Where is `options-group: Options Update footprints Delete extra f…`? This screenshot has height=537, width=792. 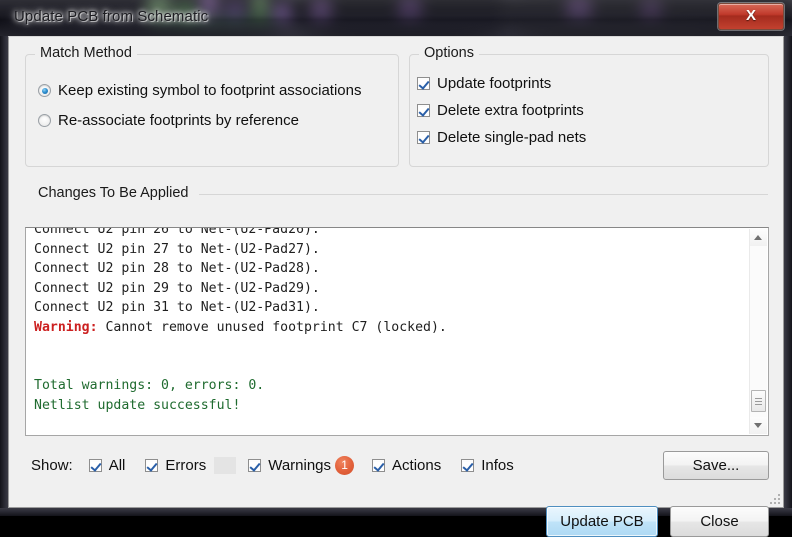 options-group: Options Update footprints Delete extra f… is located at coordinates (589, 106).